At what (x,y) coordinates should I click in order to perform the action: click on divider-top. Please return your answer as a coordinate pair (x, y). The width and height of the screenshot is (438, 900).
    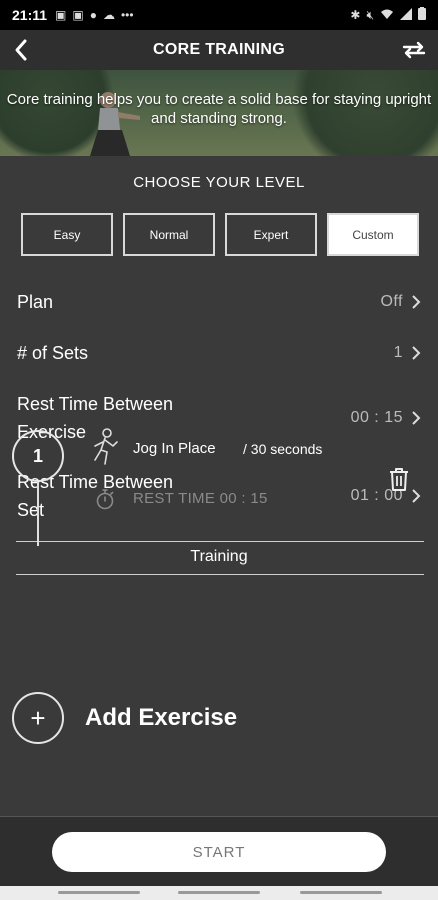
    Looking at the image, I should click on (220, 541).